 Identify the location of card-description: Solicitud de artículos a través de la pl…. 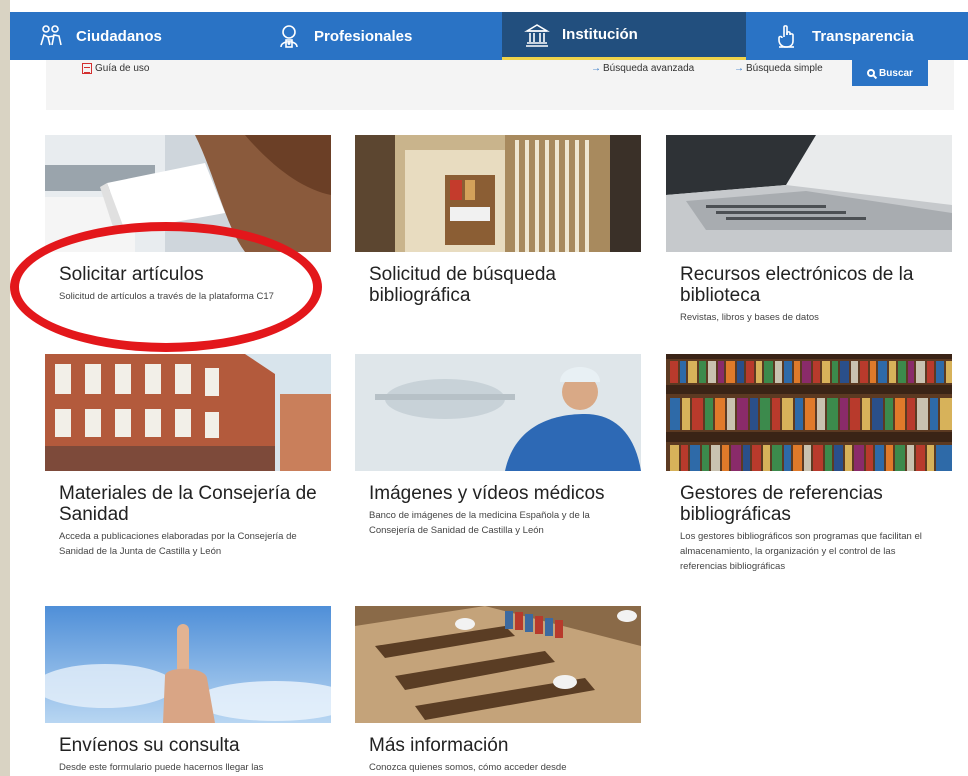
(166, 296).